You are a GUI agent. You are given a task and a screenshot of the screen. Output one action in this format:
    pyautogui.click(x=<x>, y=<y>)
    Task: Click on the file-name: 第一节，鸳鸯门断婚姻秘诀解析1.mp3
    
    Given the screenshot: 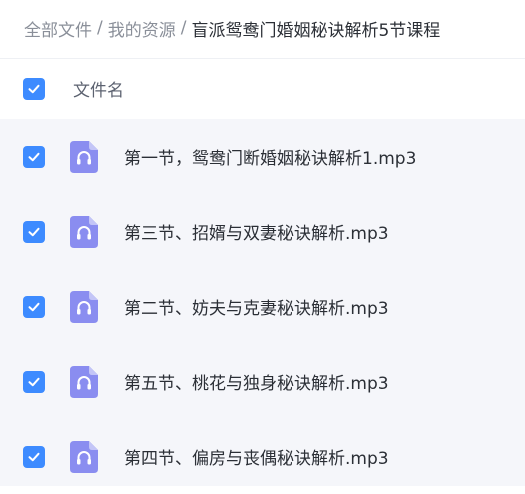 What is the action you would take?
    pyautogui.click(x=270, y=156)
    